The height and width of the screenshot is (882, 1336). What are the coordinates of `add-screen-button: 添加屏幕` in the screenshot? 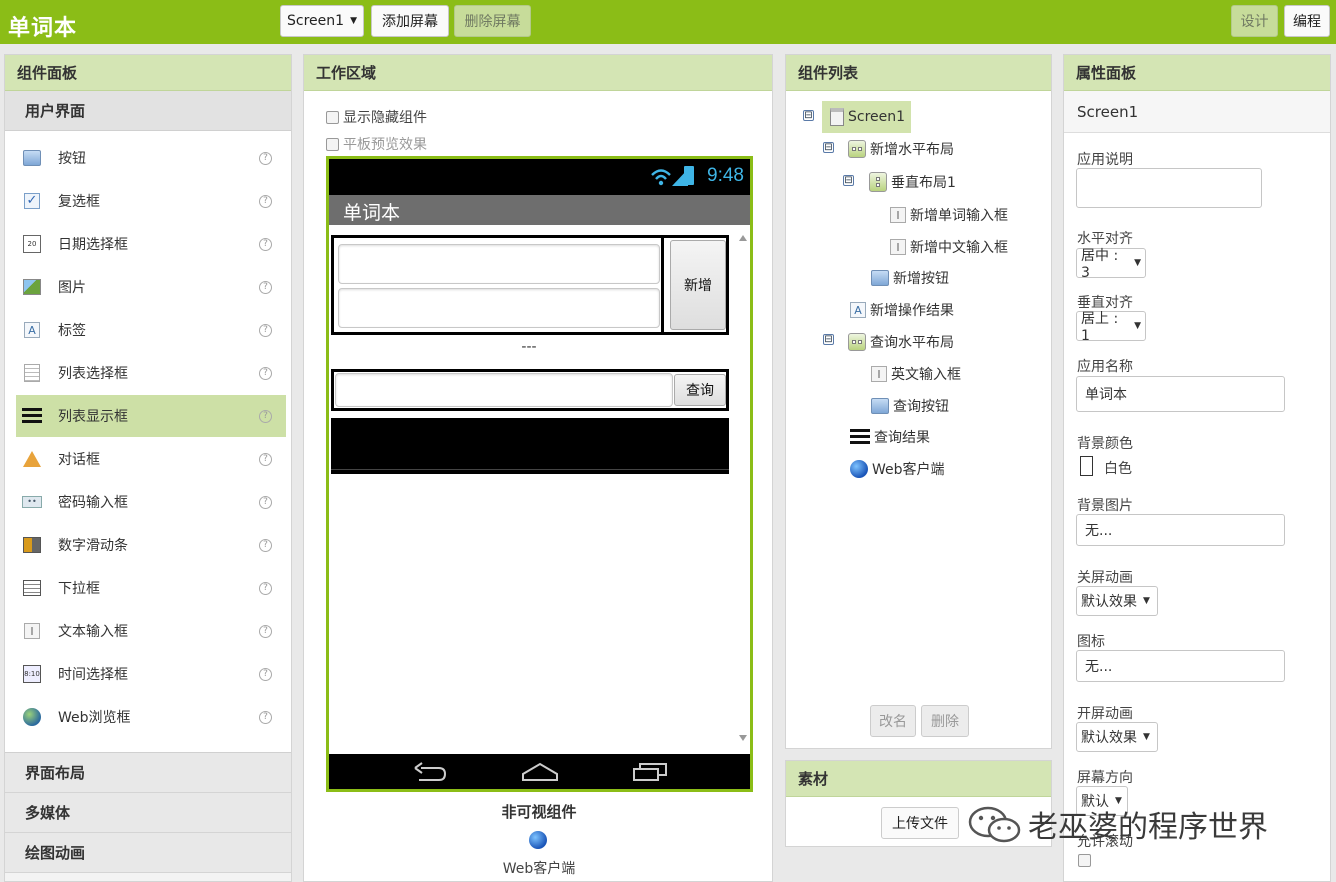 It's located at (410, 21).